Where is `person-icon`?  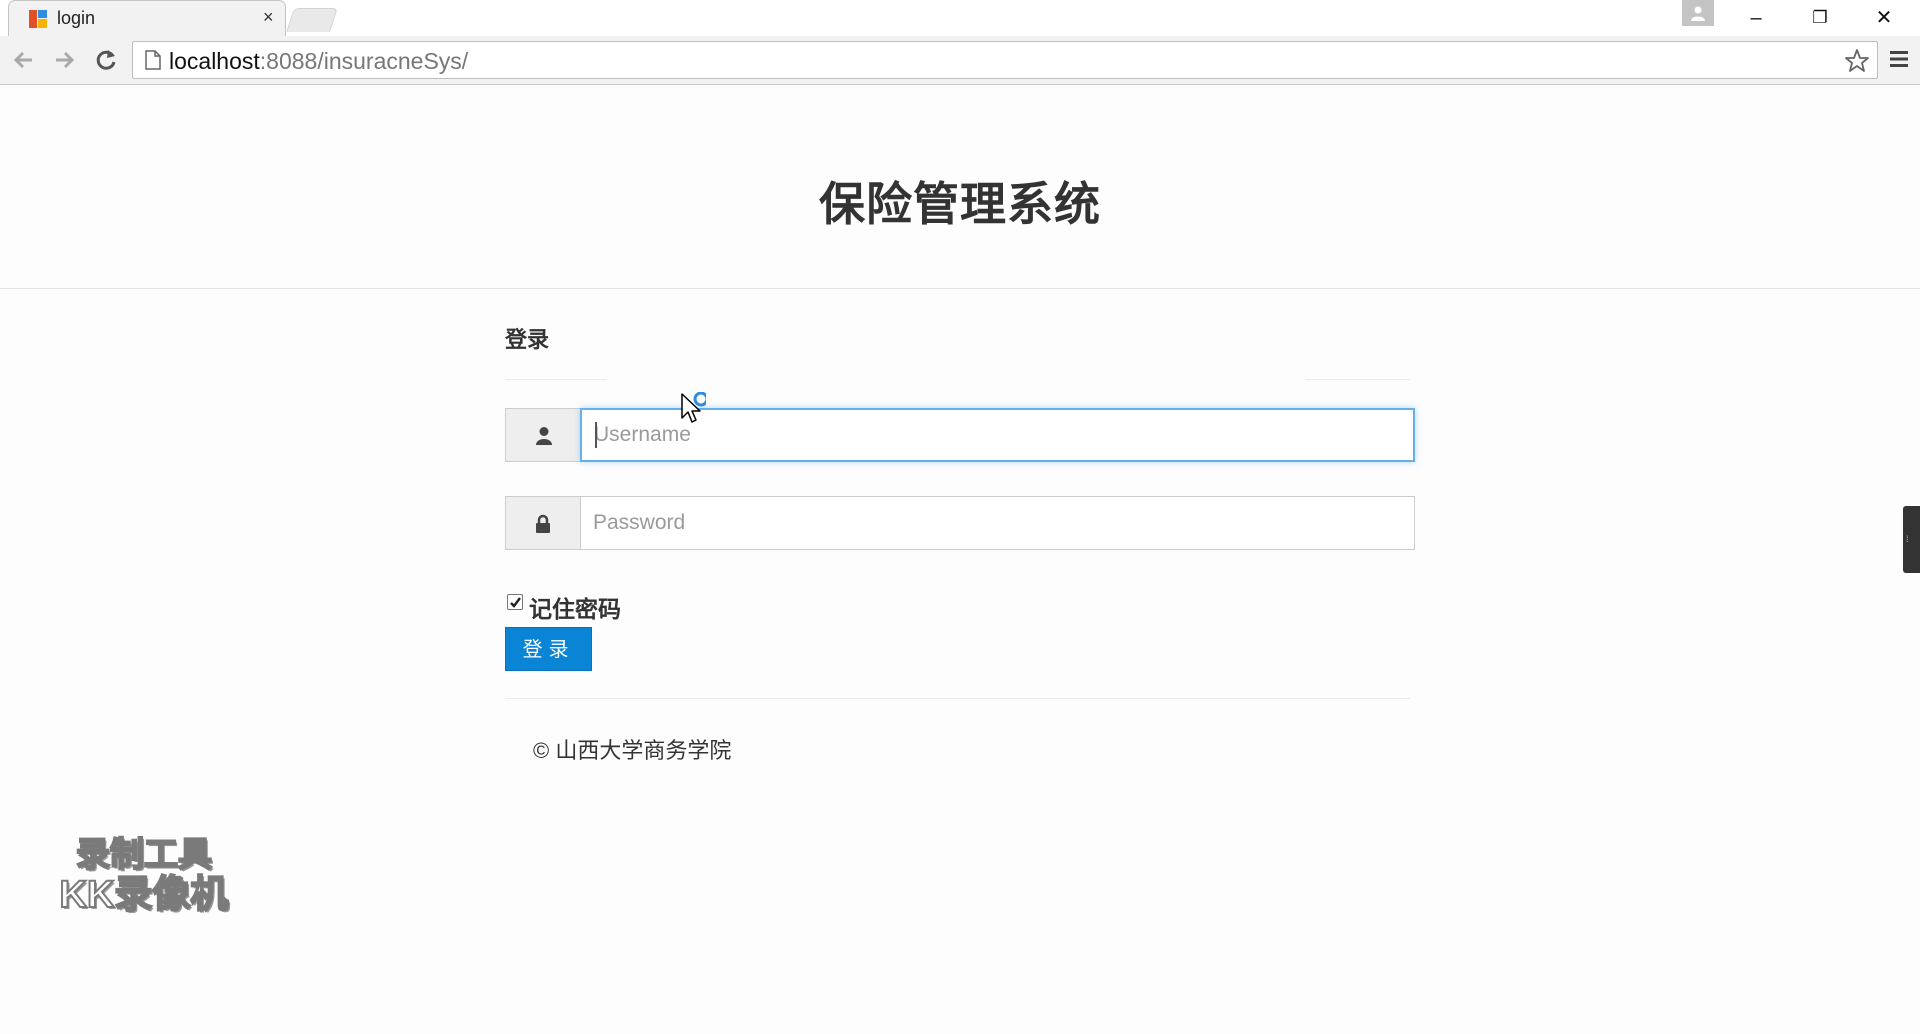
person-icon is located at coordinates (1698, 13).